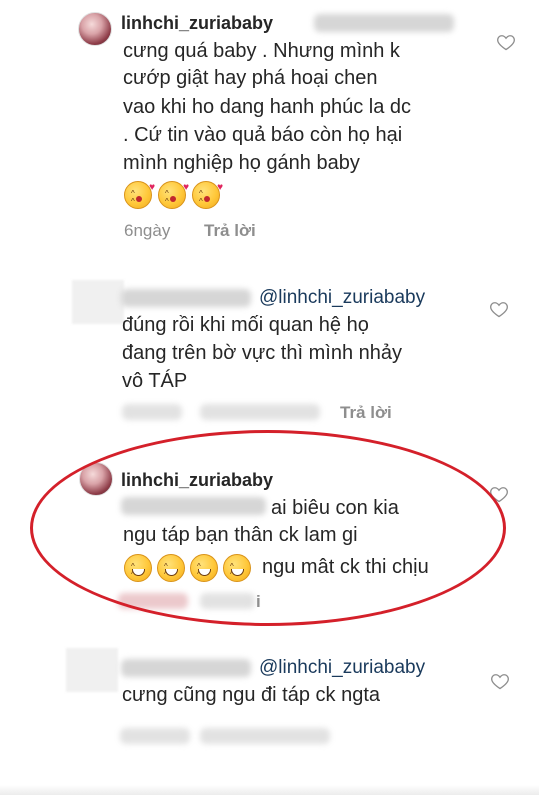 The height and width of the screenshot is (795, 539). Describe the element at coordinates (251, 695) in the screenshot. I see `comment-line: cưng cũng ngu đi táp ck ngta` at that location.